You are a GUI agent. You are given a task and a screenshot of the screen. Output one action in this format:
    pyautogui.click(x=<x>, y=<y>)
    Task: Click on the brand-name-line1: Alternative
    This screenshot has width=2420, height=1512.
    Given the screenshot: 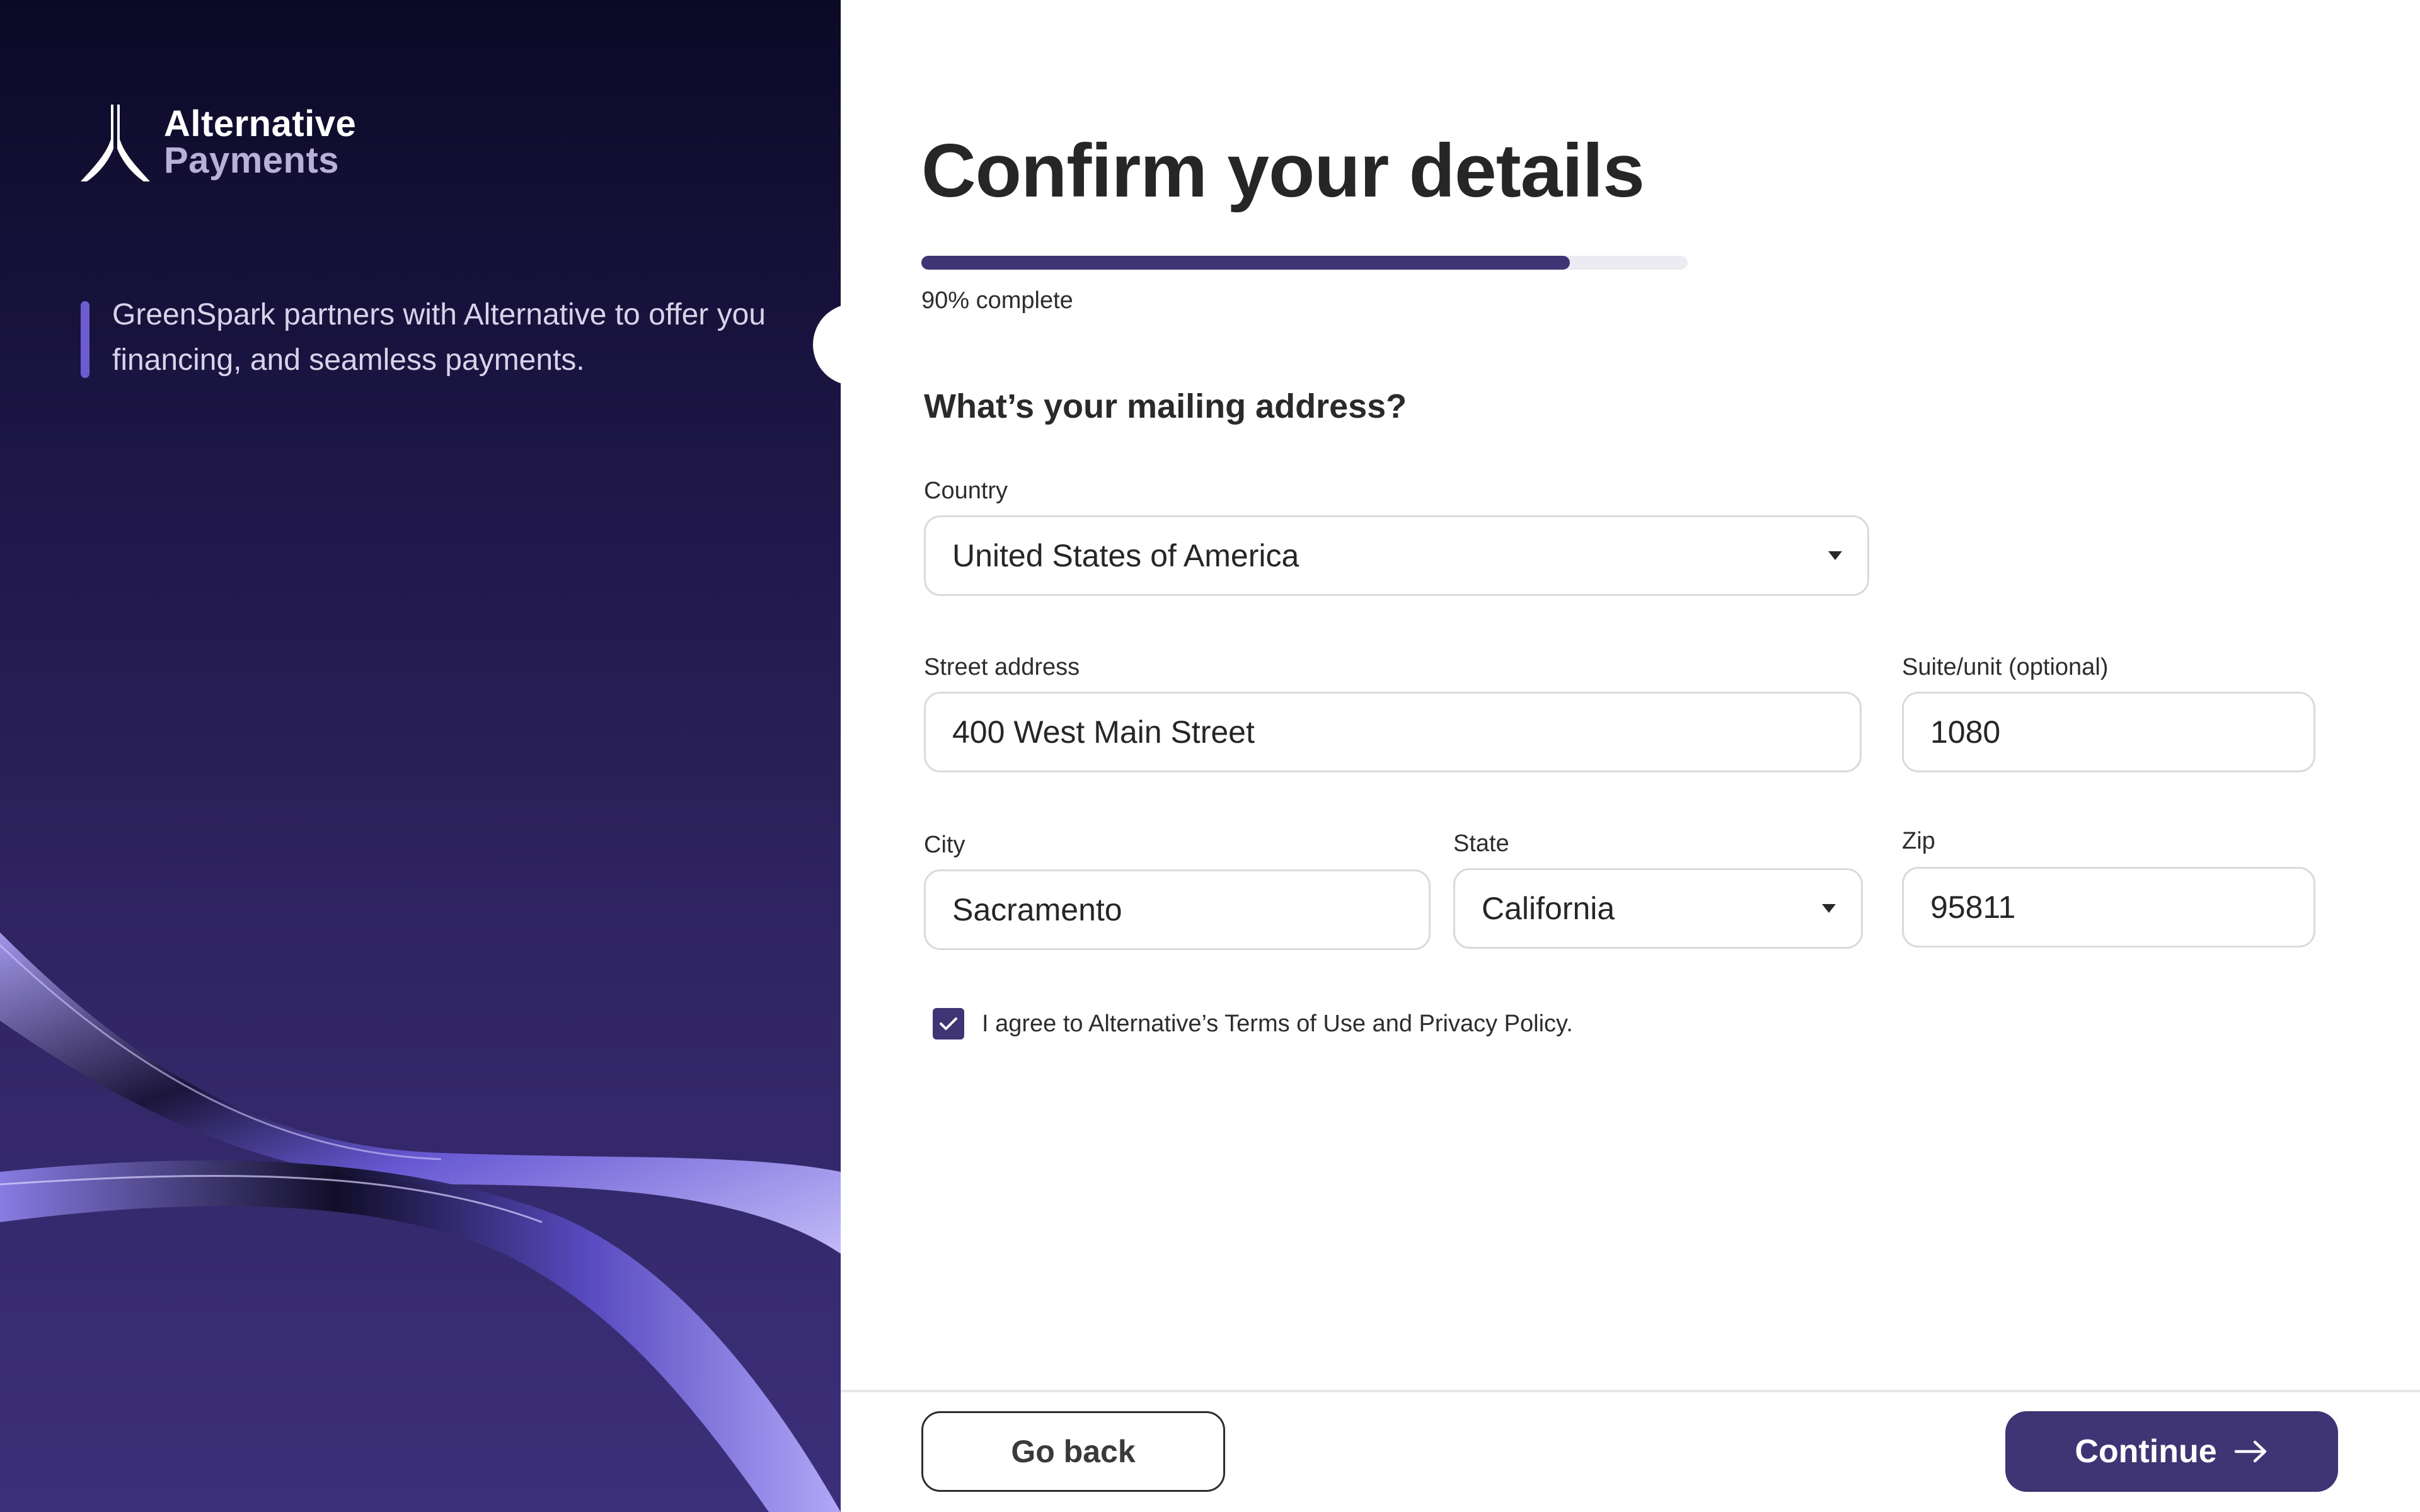 What is the action you would take?
    pyautogui.click(x=261, y=123)
    